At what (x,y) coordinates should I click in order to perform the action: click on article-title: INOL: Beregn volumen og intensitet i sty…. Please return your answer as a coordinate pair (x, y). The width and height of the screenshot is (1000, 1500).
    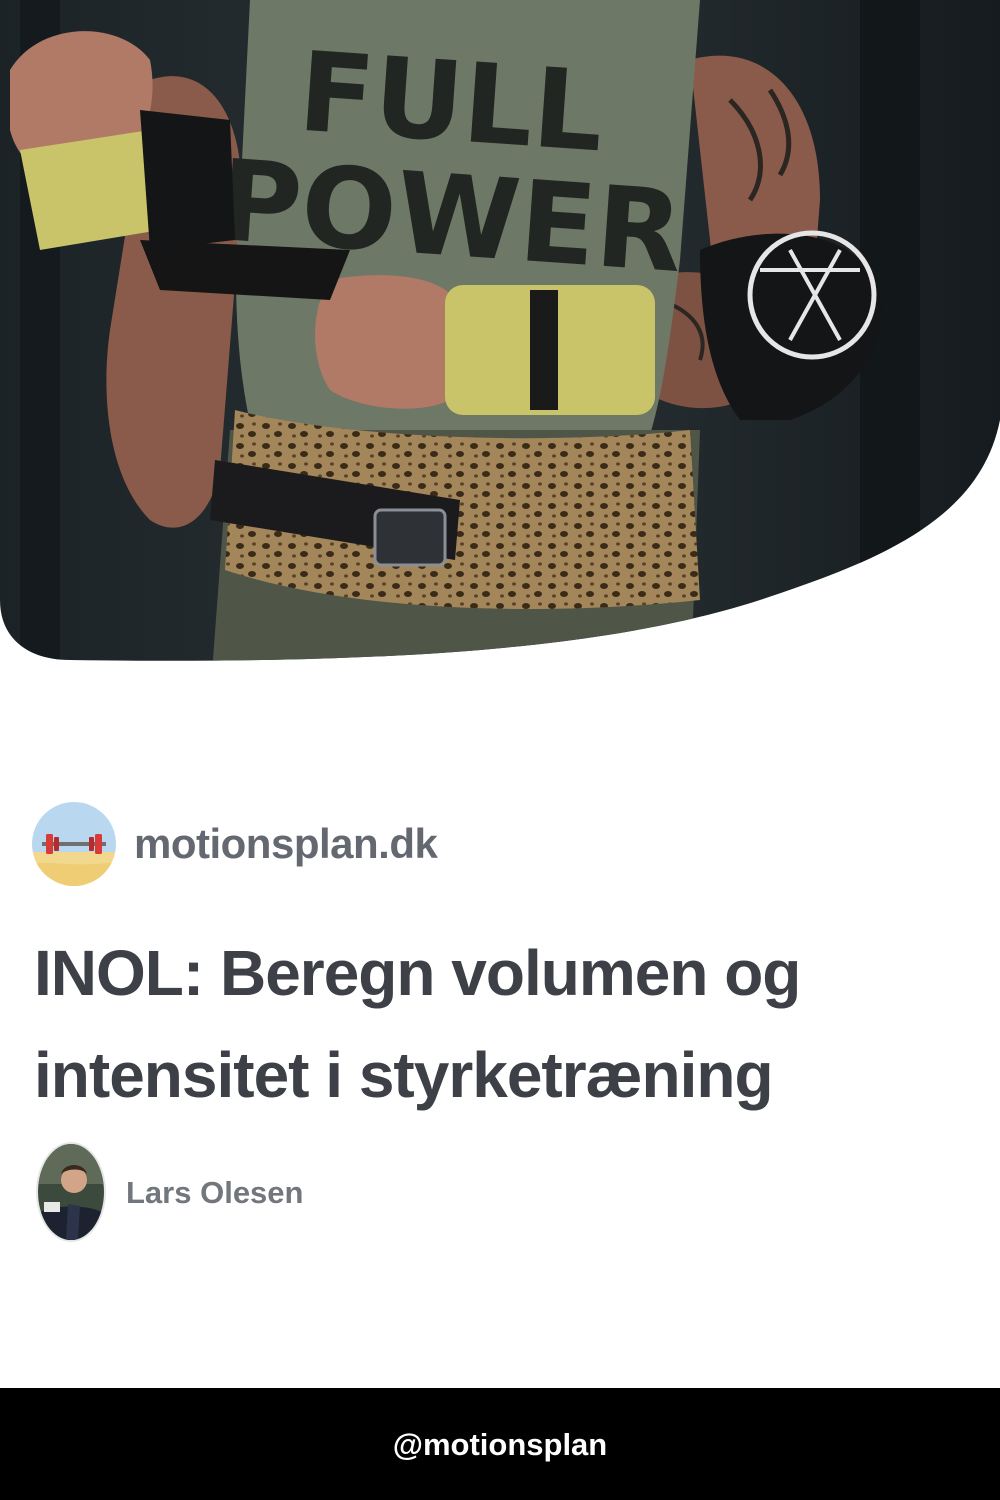
    Looking at the image, I should click on (417, 1024).